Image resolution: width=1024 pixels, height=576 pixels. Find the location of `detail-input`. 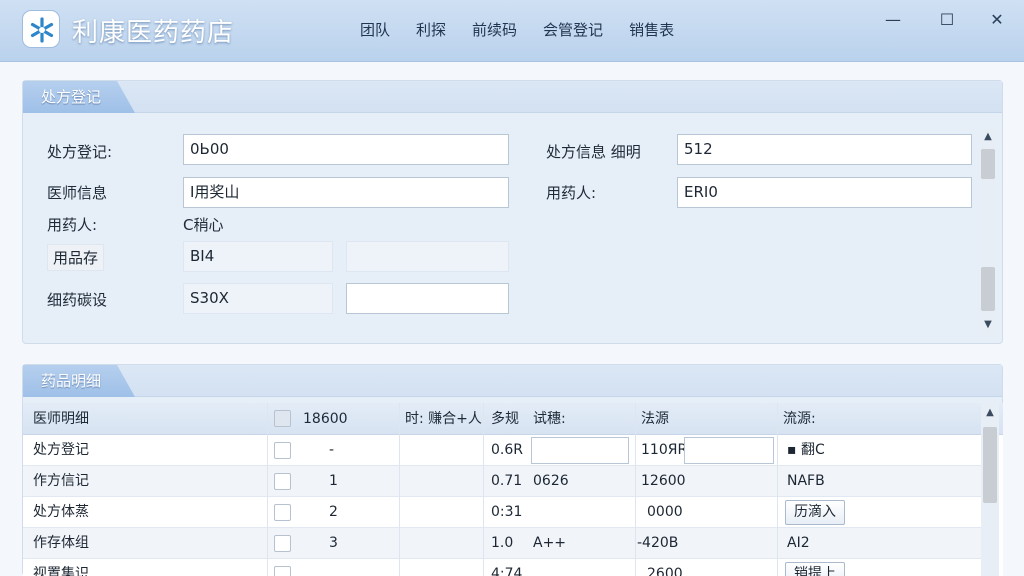

detail-input is located at coordinates (427, 298).